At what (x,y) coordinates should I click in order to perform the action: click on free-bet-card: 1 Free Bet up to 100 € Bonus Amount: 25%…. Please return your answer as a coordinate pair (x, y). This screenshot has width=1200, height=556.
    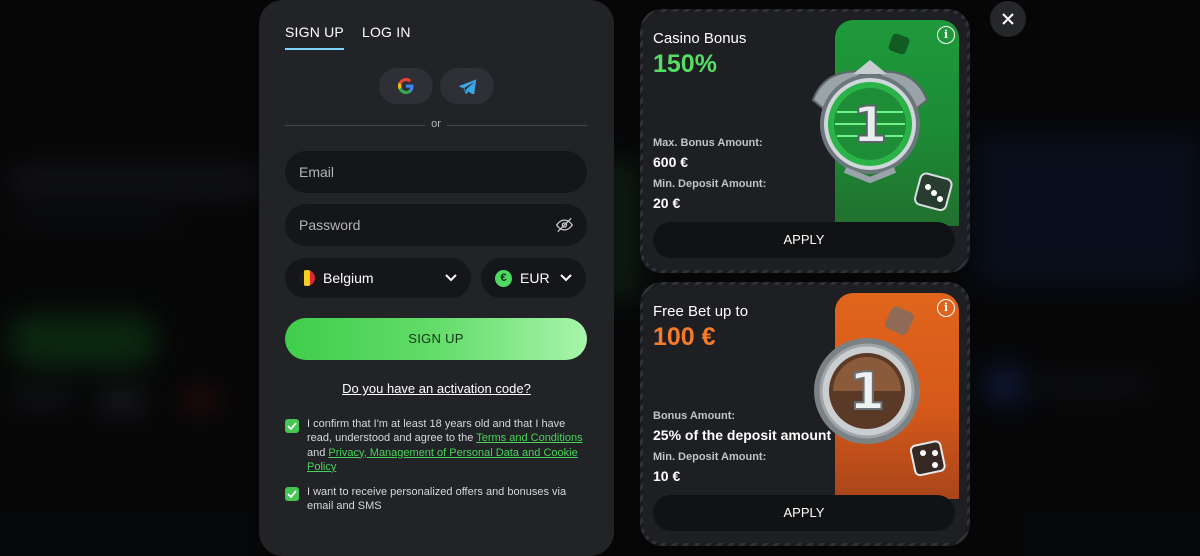
    Looking at the image, I should click on (805, 414).